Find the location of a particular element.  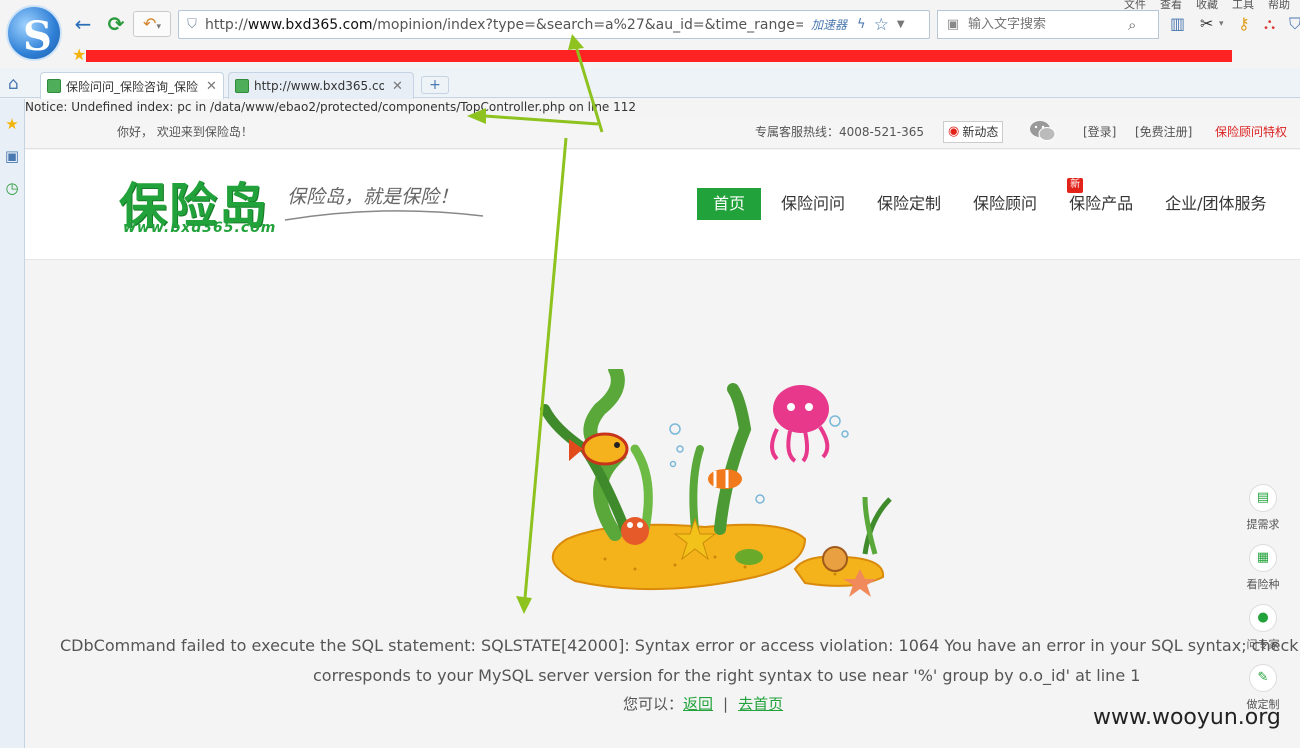

nav-home: 首页 is located at coordinates (729, 204).